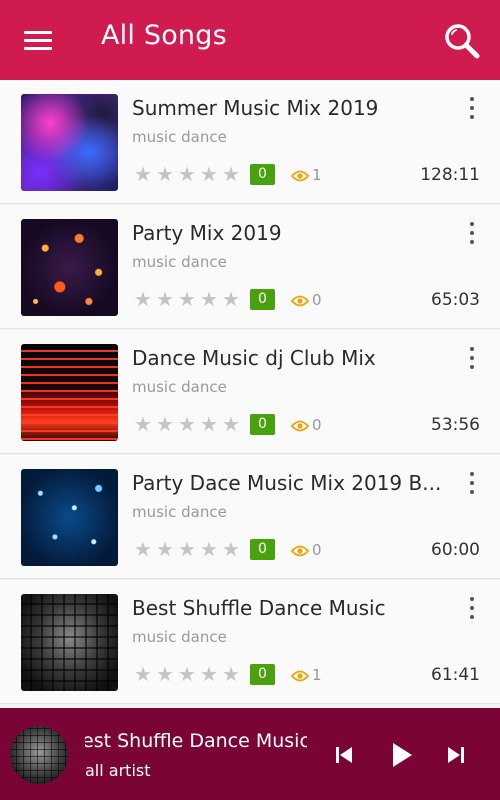 This screenshot has width=500, height=800. What do you see at coordinates (39, 40) in the screenshot?
I see `menu-icon` at bounding box center [39, 40].